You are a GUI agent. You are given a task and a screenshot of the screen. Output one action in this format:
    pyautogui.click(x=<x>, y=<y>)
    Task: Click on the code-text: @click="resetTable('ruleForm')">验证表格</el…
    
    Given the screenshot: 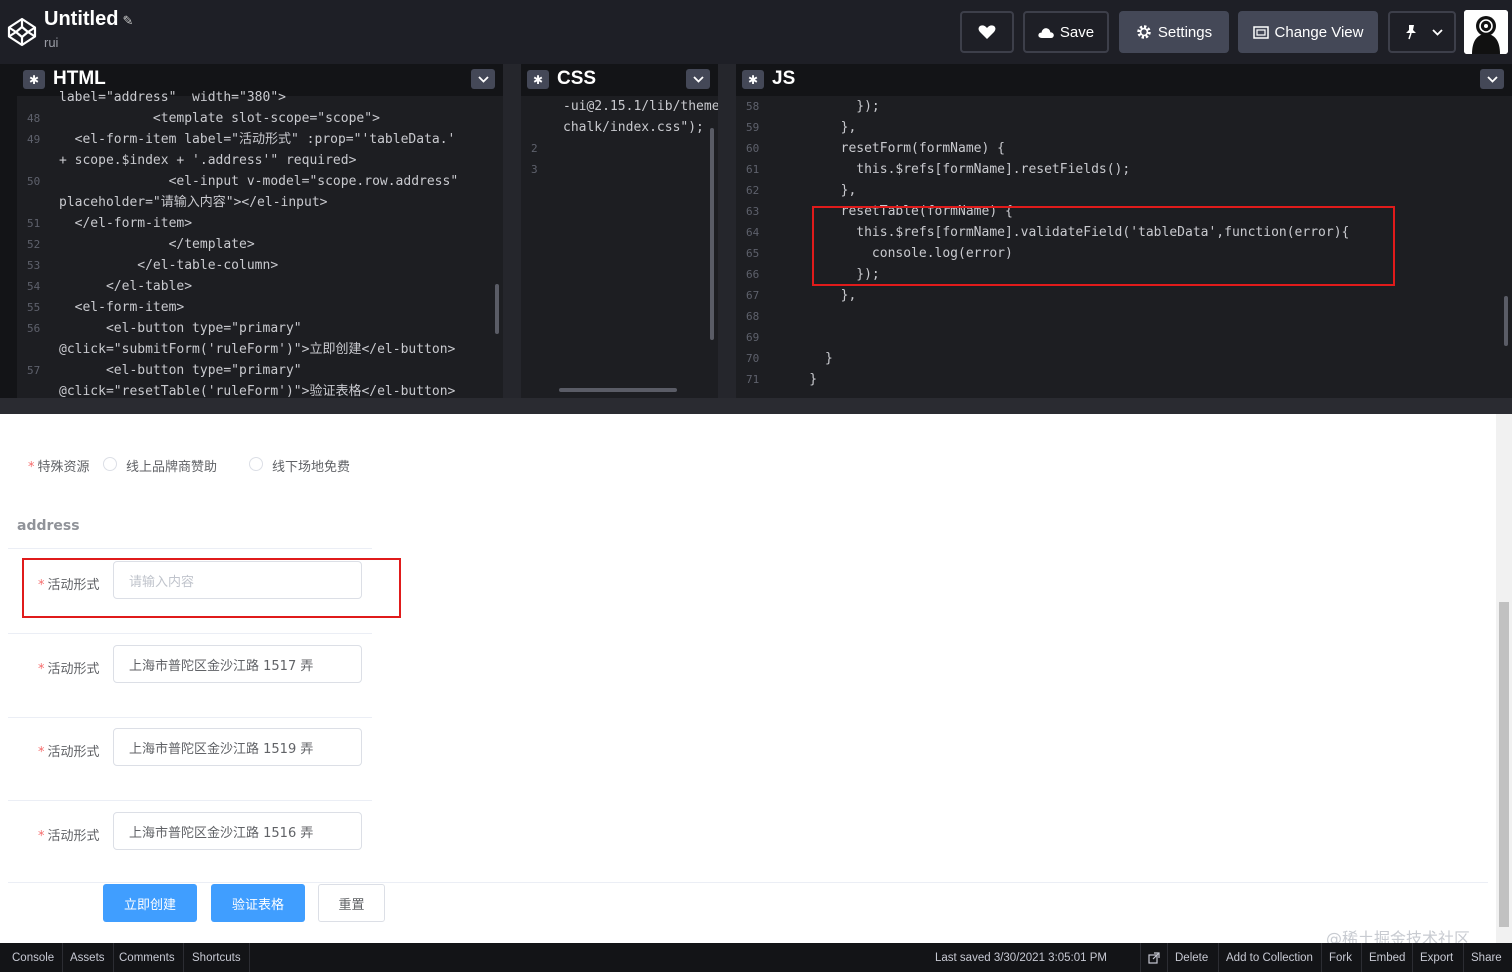 What is the action you would take?
    pyautogui.click(x=257, y=389)
    